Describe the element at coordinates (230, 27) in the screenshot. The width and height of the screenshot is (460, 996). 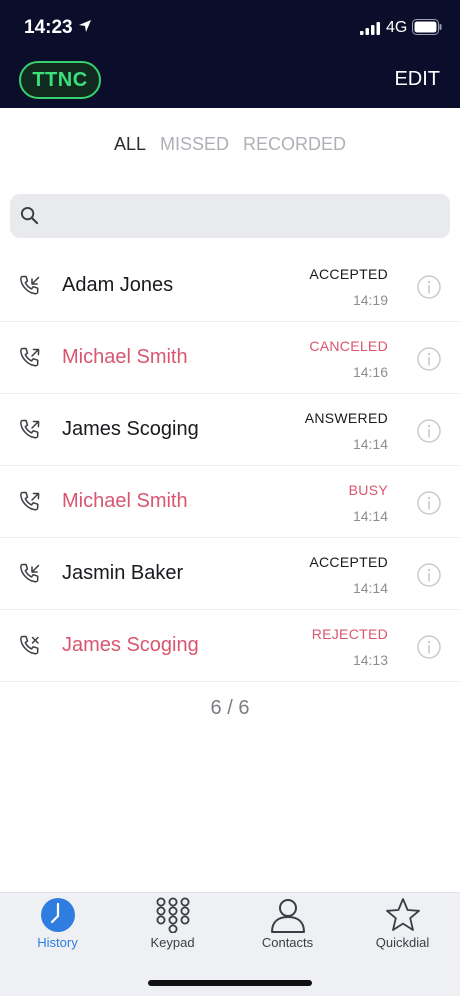
I see `status-bar: 14:23 4G` at that location.